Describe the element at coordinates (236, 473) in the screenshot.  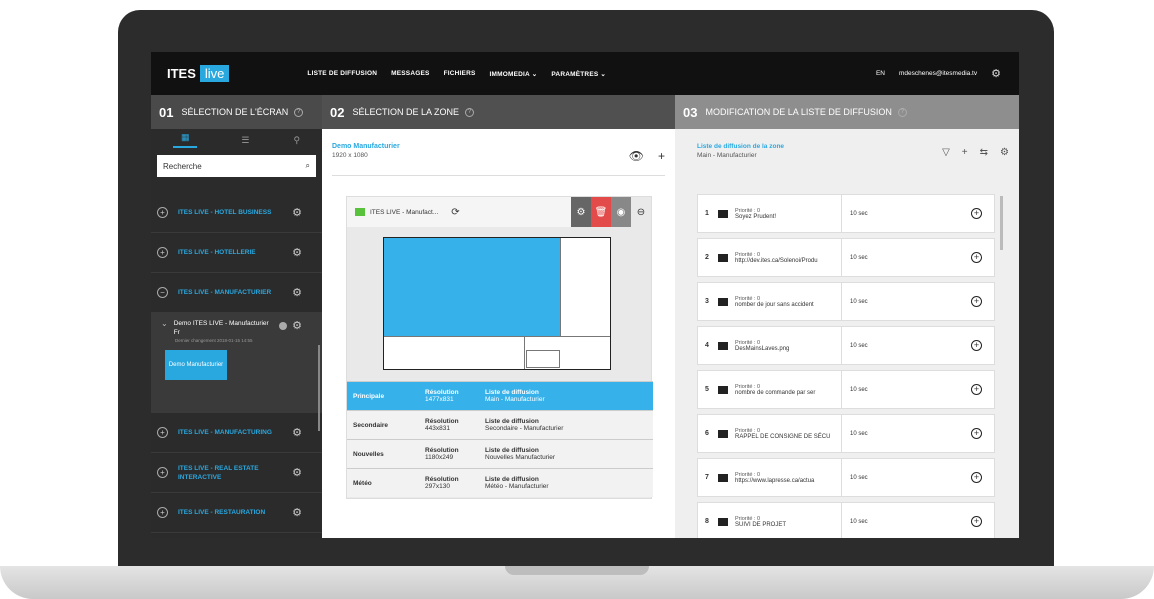
I see `list-item: + ITES LIVE - REAL ESTATE INTERACTIVE ⚙` at that location.